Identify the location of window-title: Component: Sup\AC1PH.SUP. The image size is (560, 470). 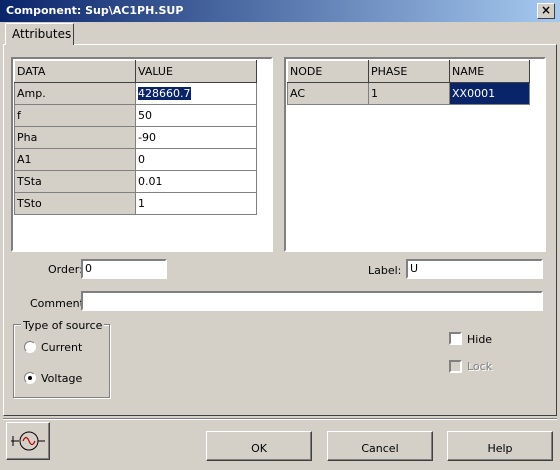
(95, 10).